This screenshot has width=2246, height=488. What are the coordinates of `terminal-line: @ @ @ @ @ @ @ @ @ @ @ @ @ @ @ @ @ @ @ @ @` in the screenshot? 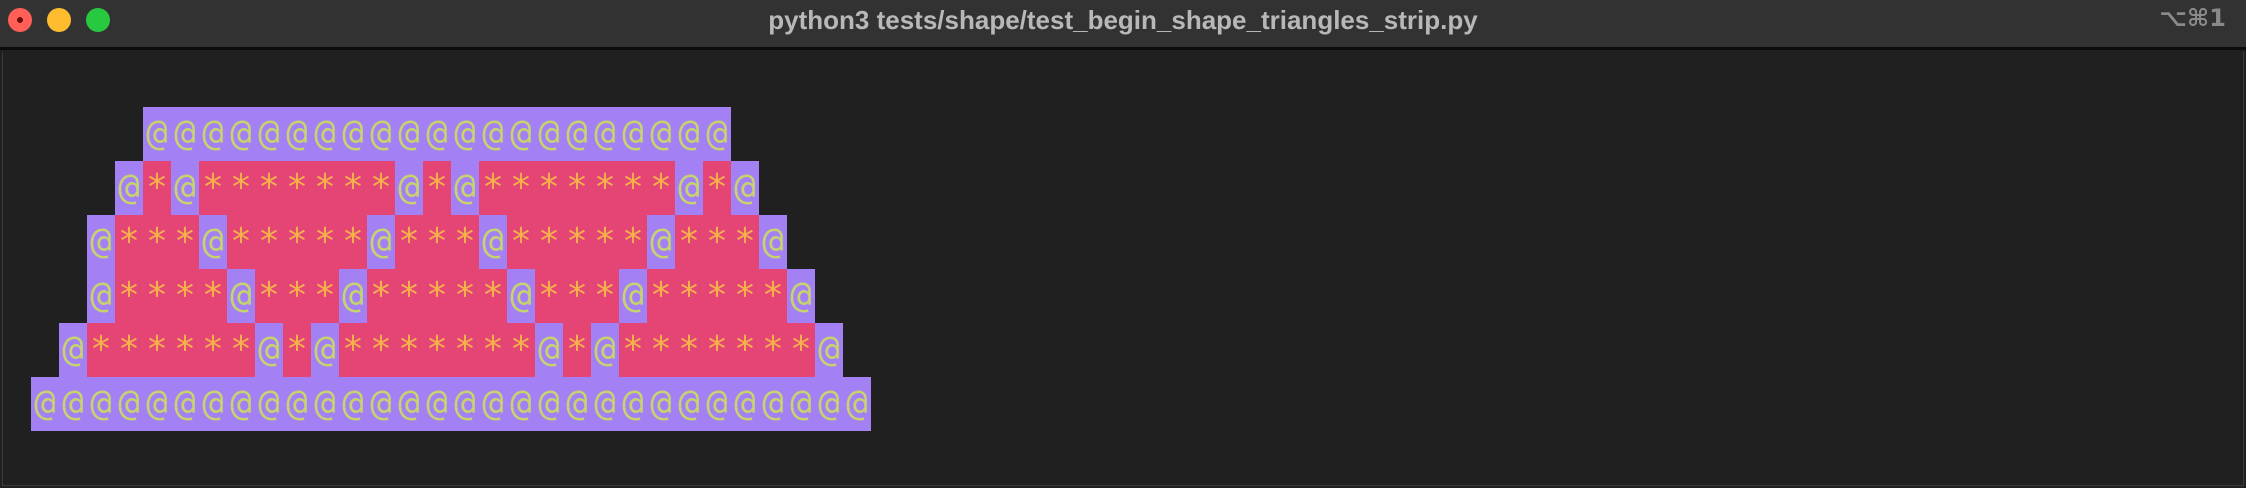 It's located at (367, 134).